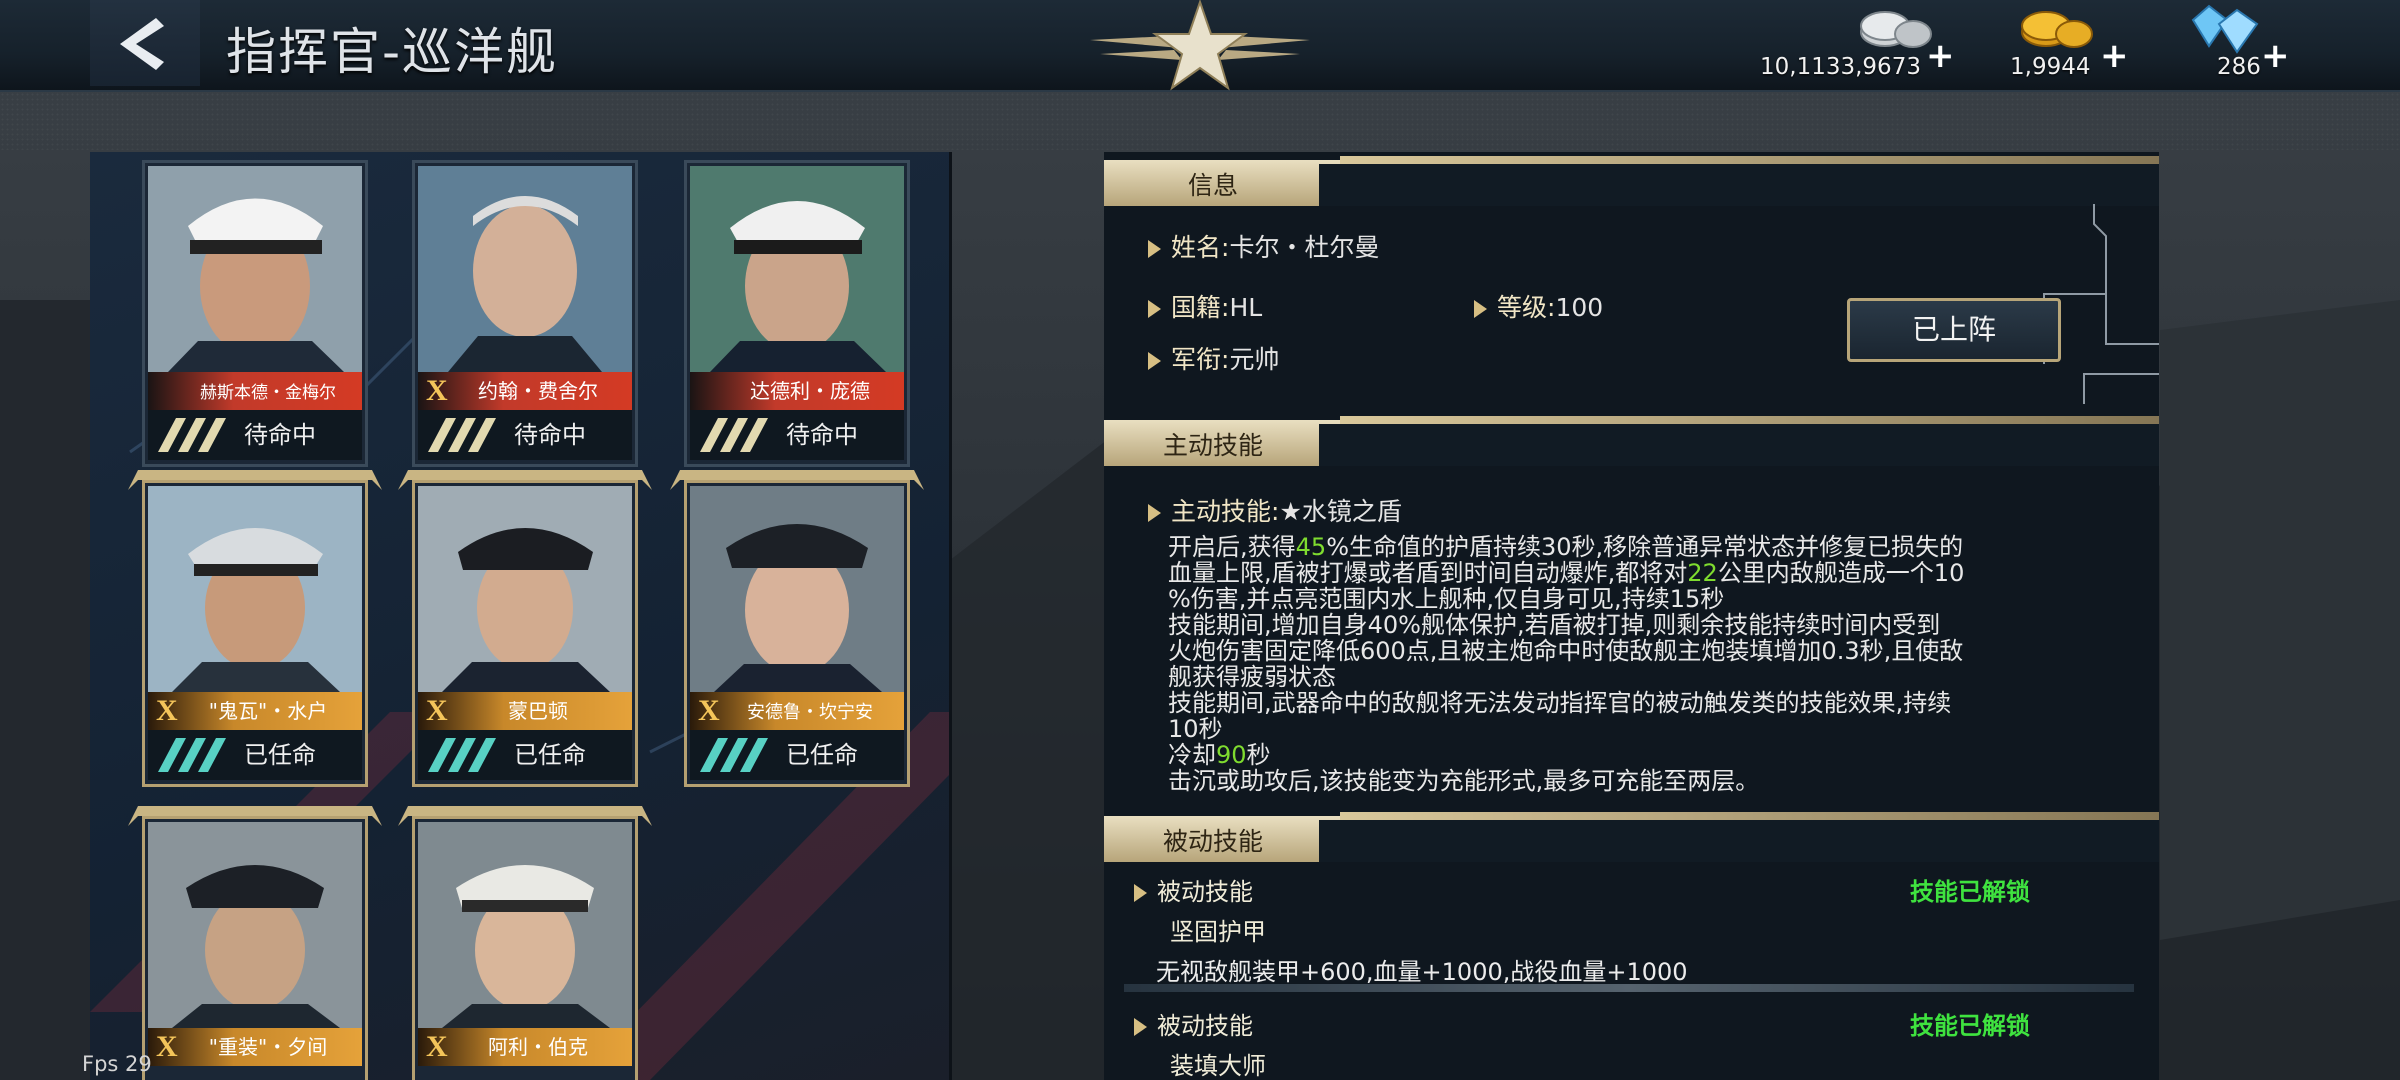 The height and width of the screenshot is (1080, 2400). I want to click on active-skill-section-title: 主动技能, so click(1212, 445).